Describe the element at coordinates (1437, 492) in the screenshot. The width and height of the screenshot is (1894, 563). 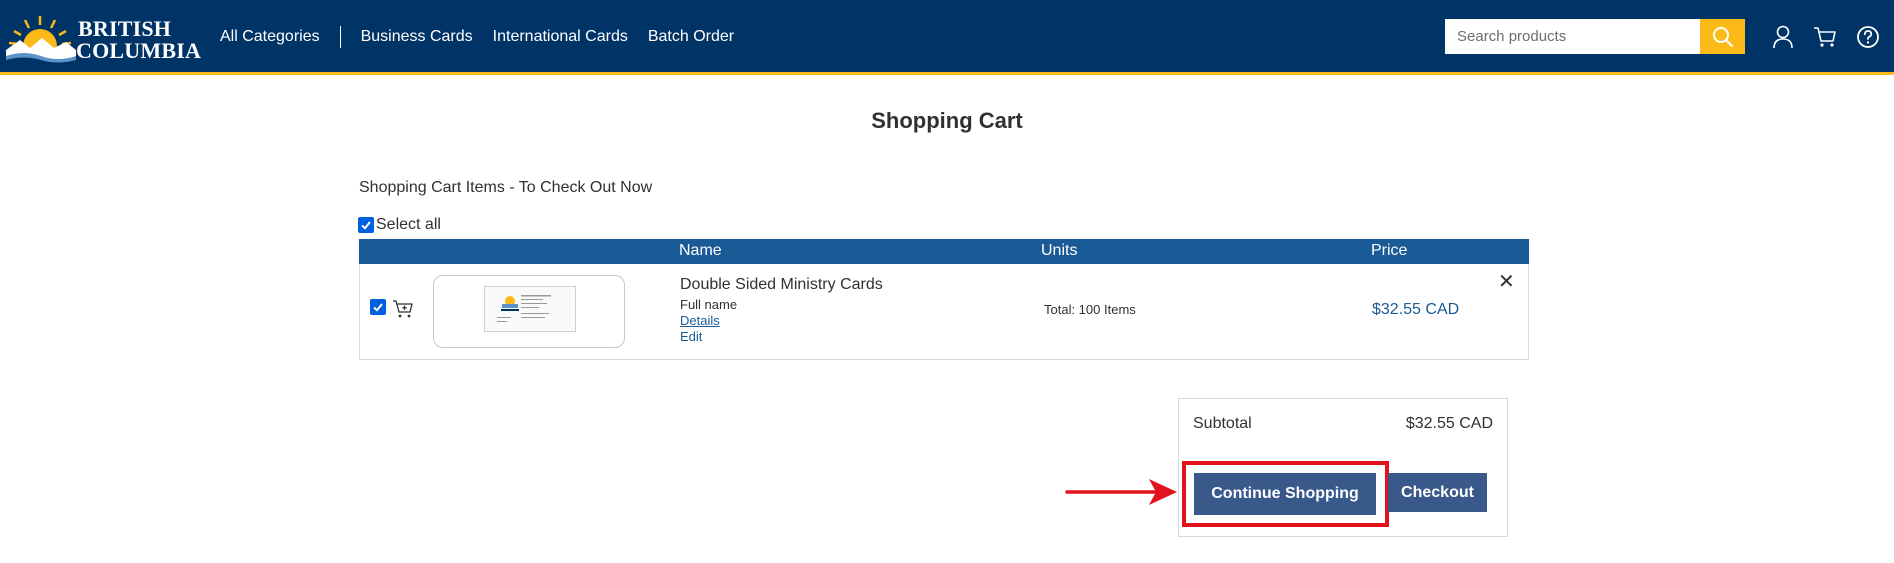
I see `checkout-button: Checkout` at that location.